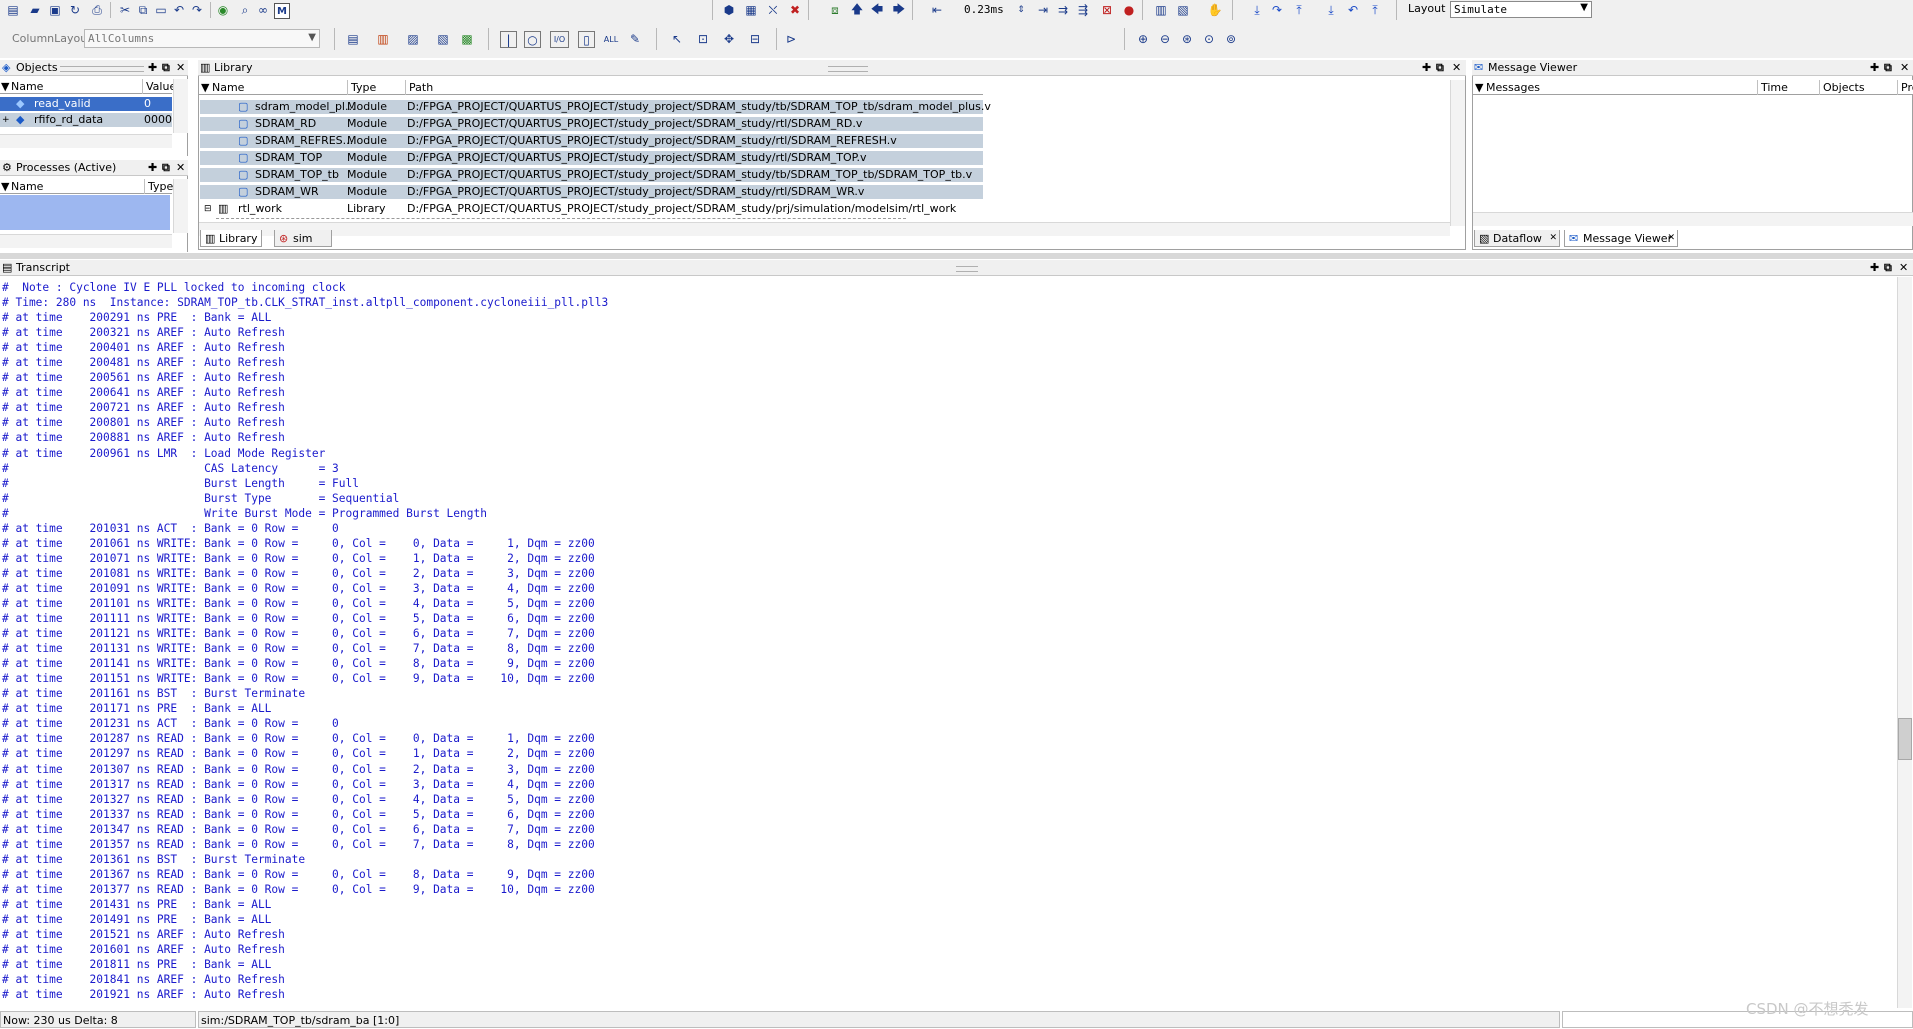 The width and height of the screenshot is (1913, 1029). I want to click on undo-icon: ↶, so click(179, 10).